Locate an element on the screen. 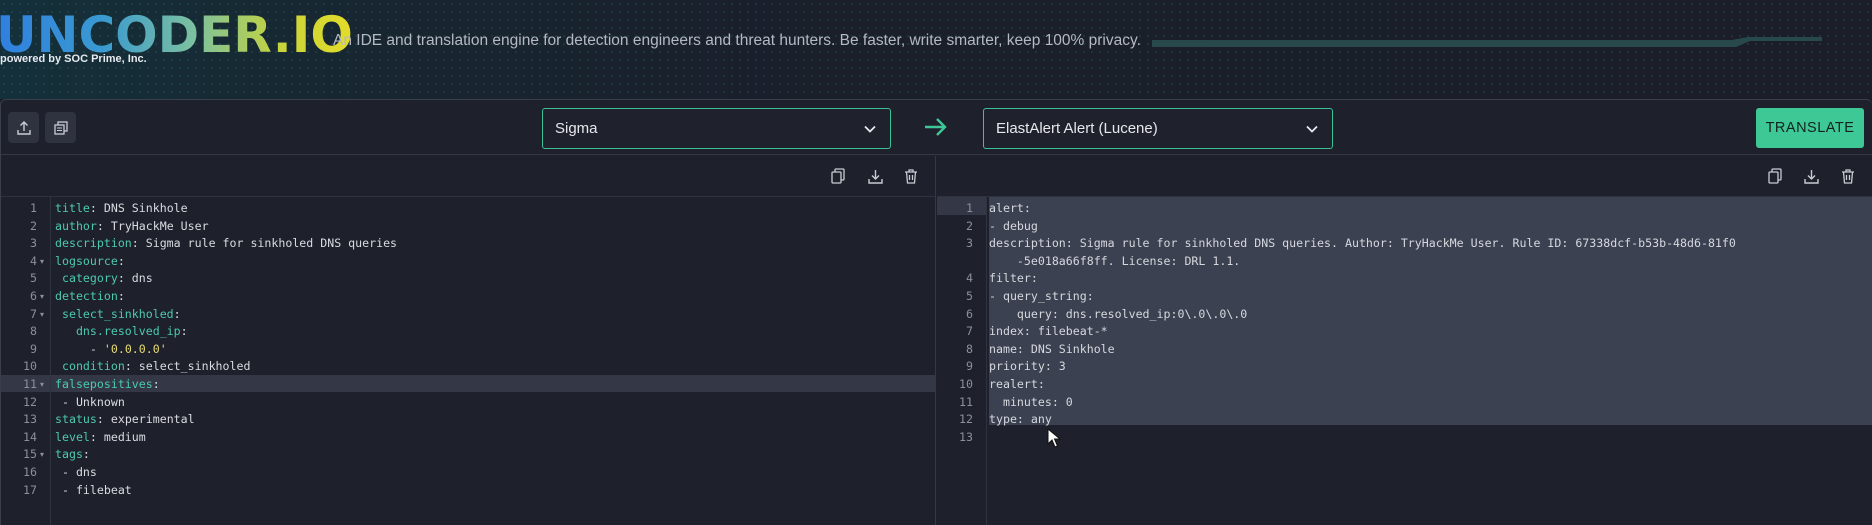 Image resolution: width=1872 pixels, height=525 pixels. code-line: tags: is located at coordinates (72, 455).